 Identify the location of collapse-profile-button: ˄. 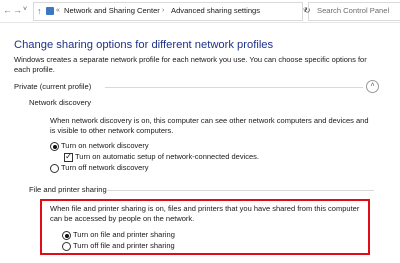
(372, 86).